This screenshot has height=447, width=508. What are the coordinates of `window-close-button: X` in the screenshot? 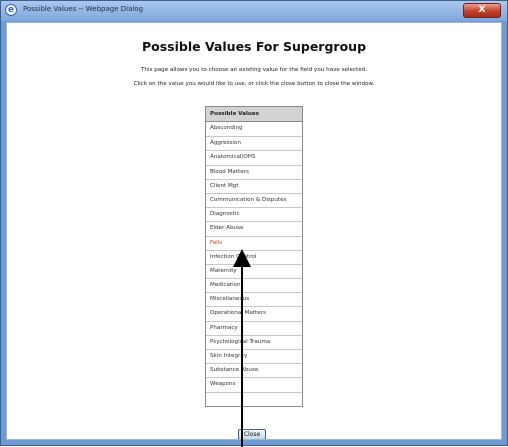 It's located at (482, 10).